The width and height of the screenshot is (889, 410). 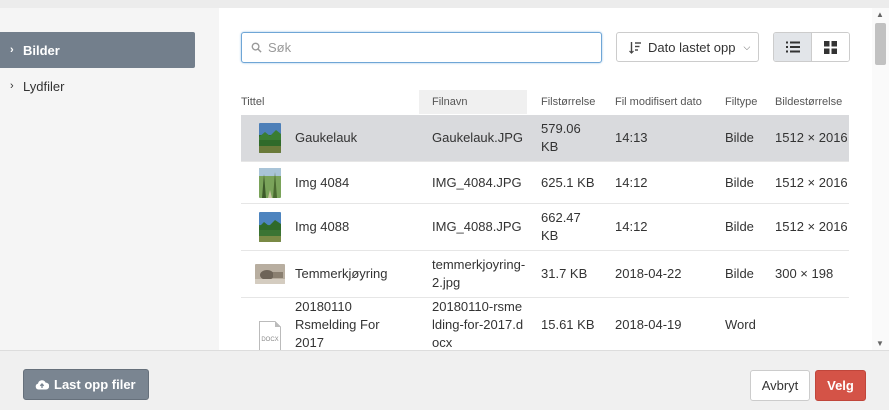 I want to click on upload-label: Last opp filer, so click(x=95, y=384).